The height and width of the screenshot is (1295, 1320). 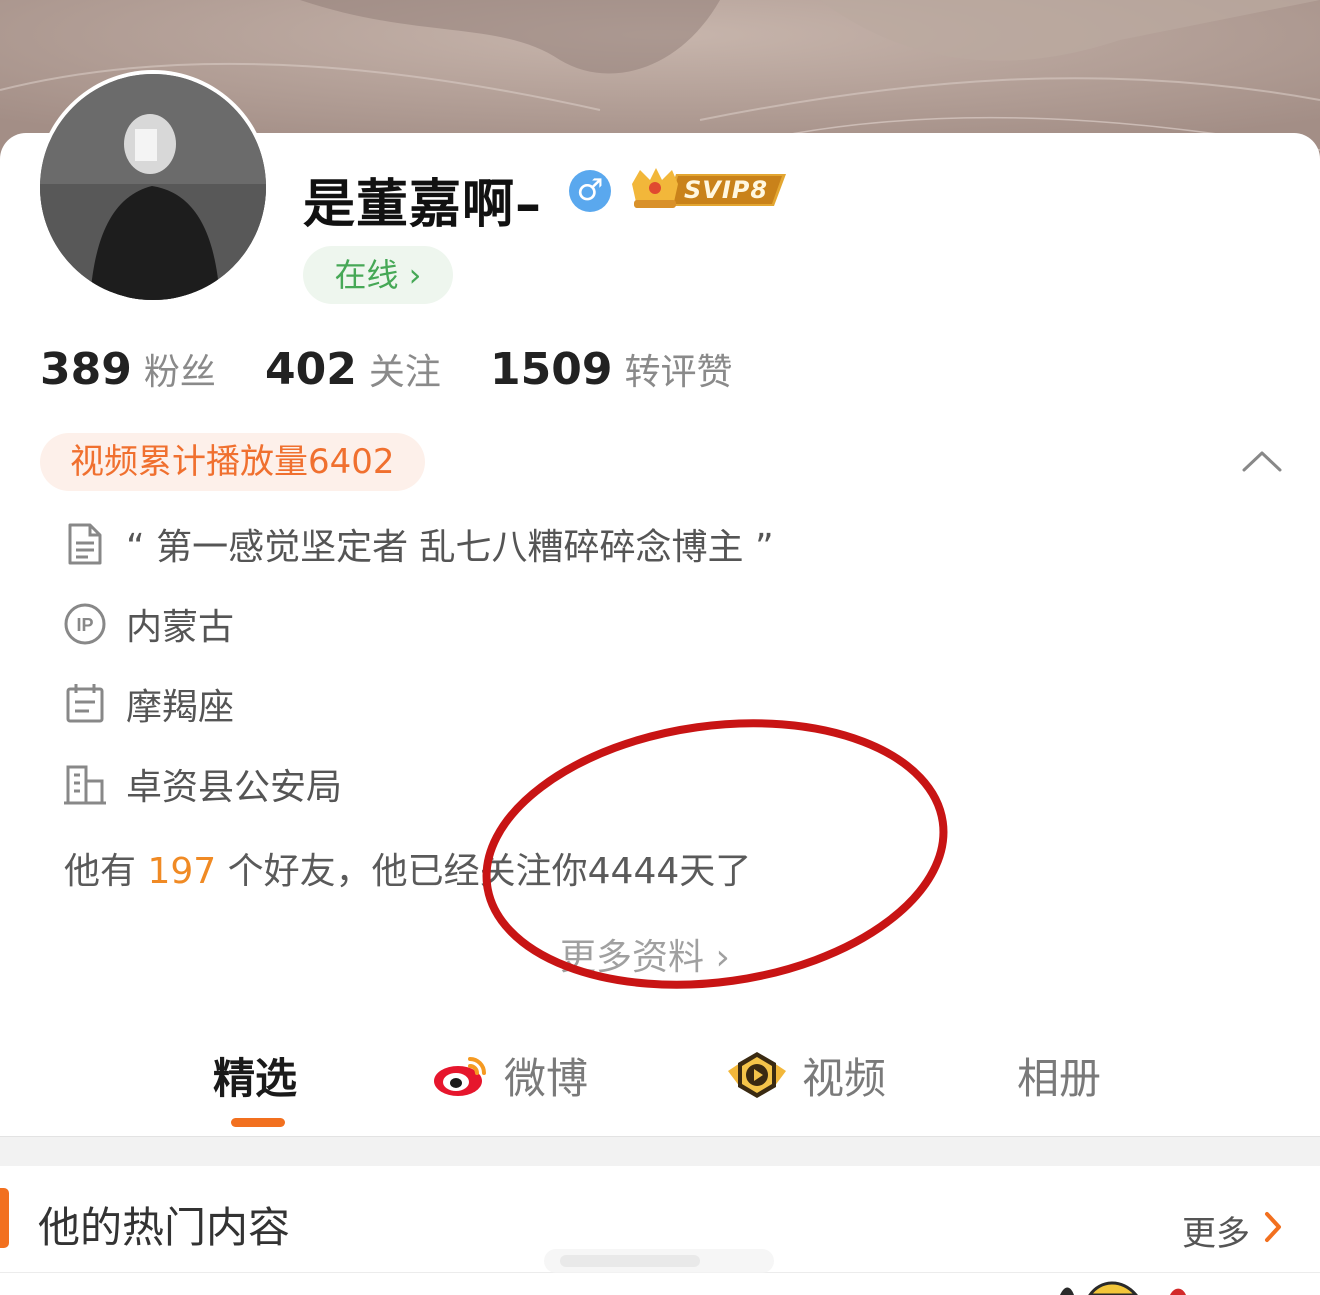 I want to click on tab-album: 相册, so click(x=1059, y=1075).